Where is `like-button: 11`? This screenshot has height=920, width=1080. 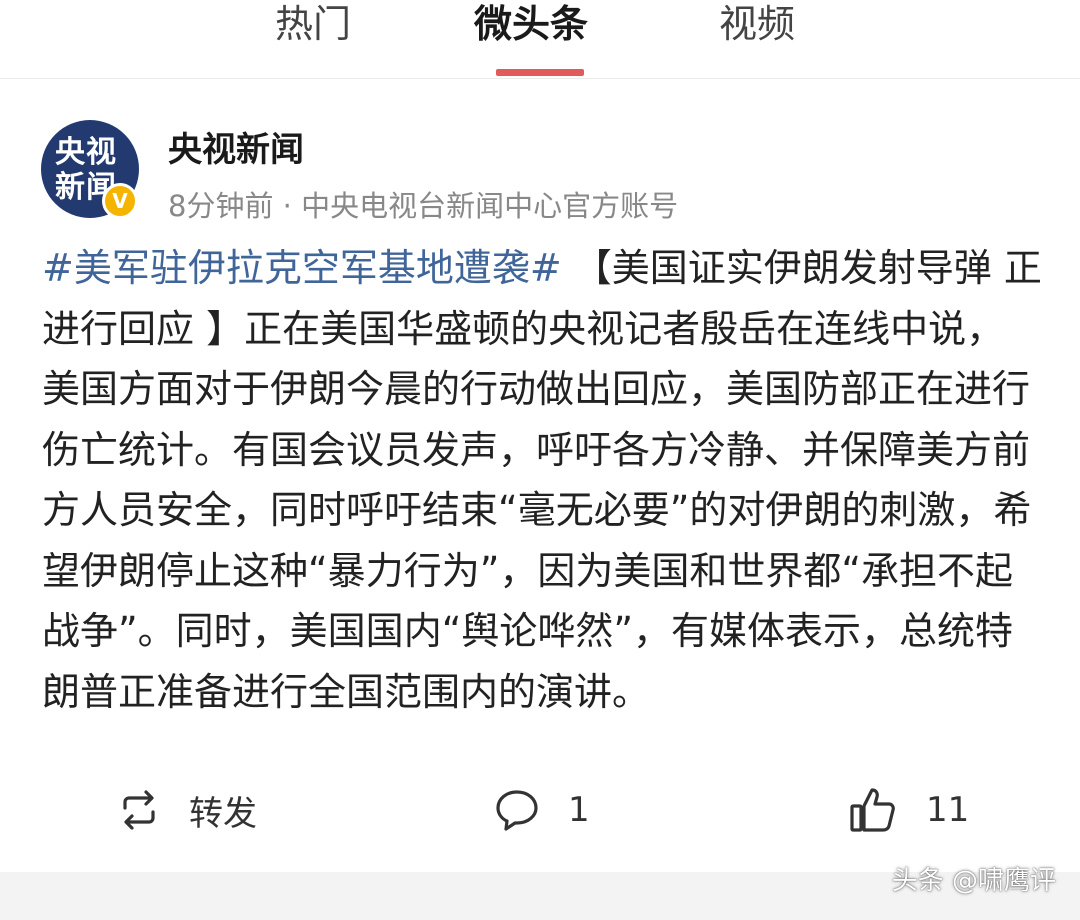 like-button: 11 is located at coordinates (908, 810).